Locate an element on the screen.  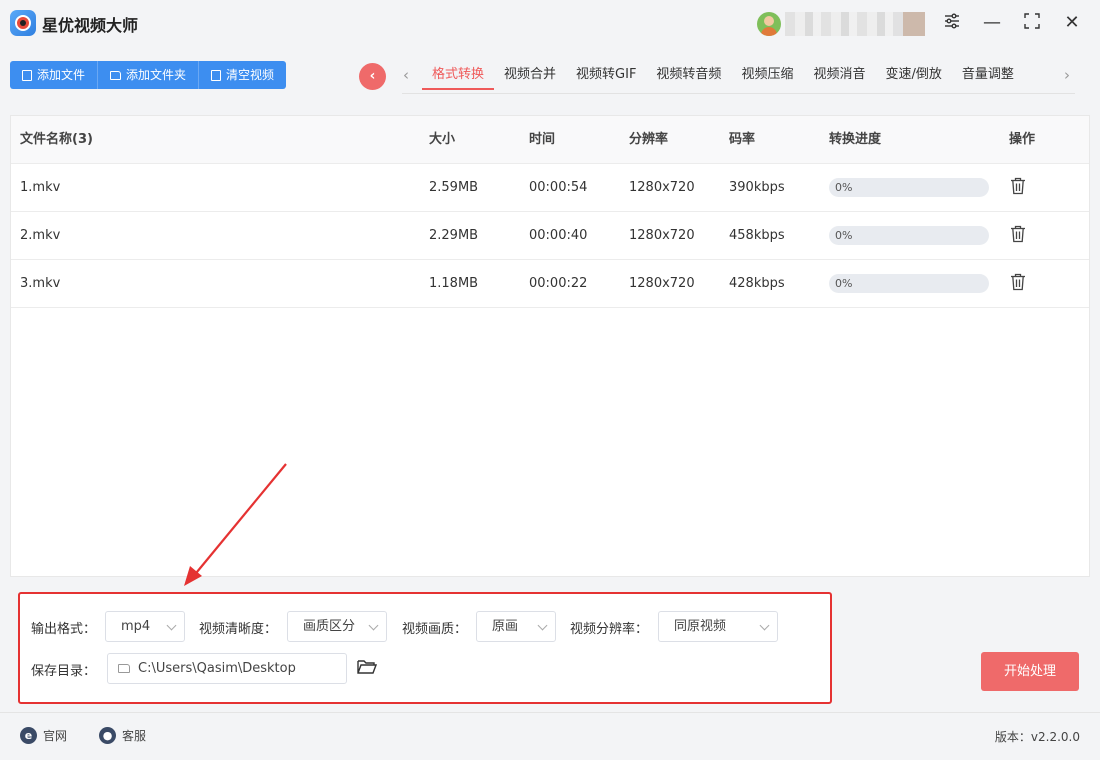
output-format-select: mp4 is located at coordinates (145, 626).